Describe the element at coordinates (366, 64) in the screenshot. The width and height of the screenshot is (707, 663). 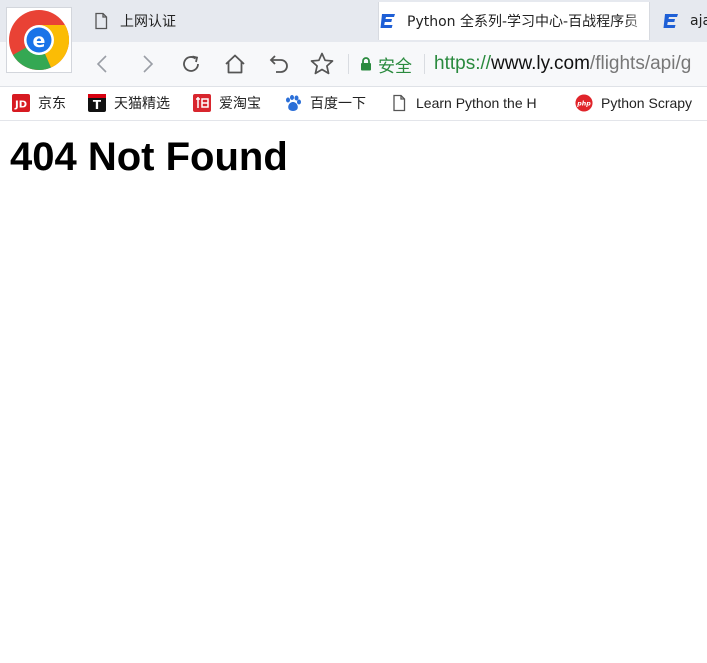
I see `lock-icon` at that location.